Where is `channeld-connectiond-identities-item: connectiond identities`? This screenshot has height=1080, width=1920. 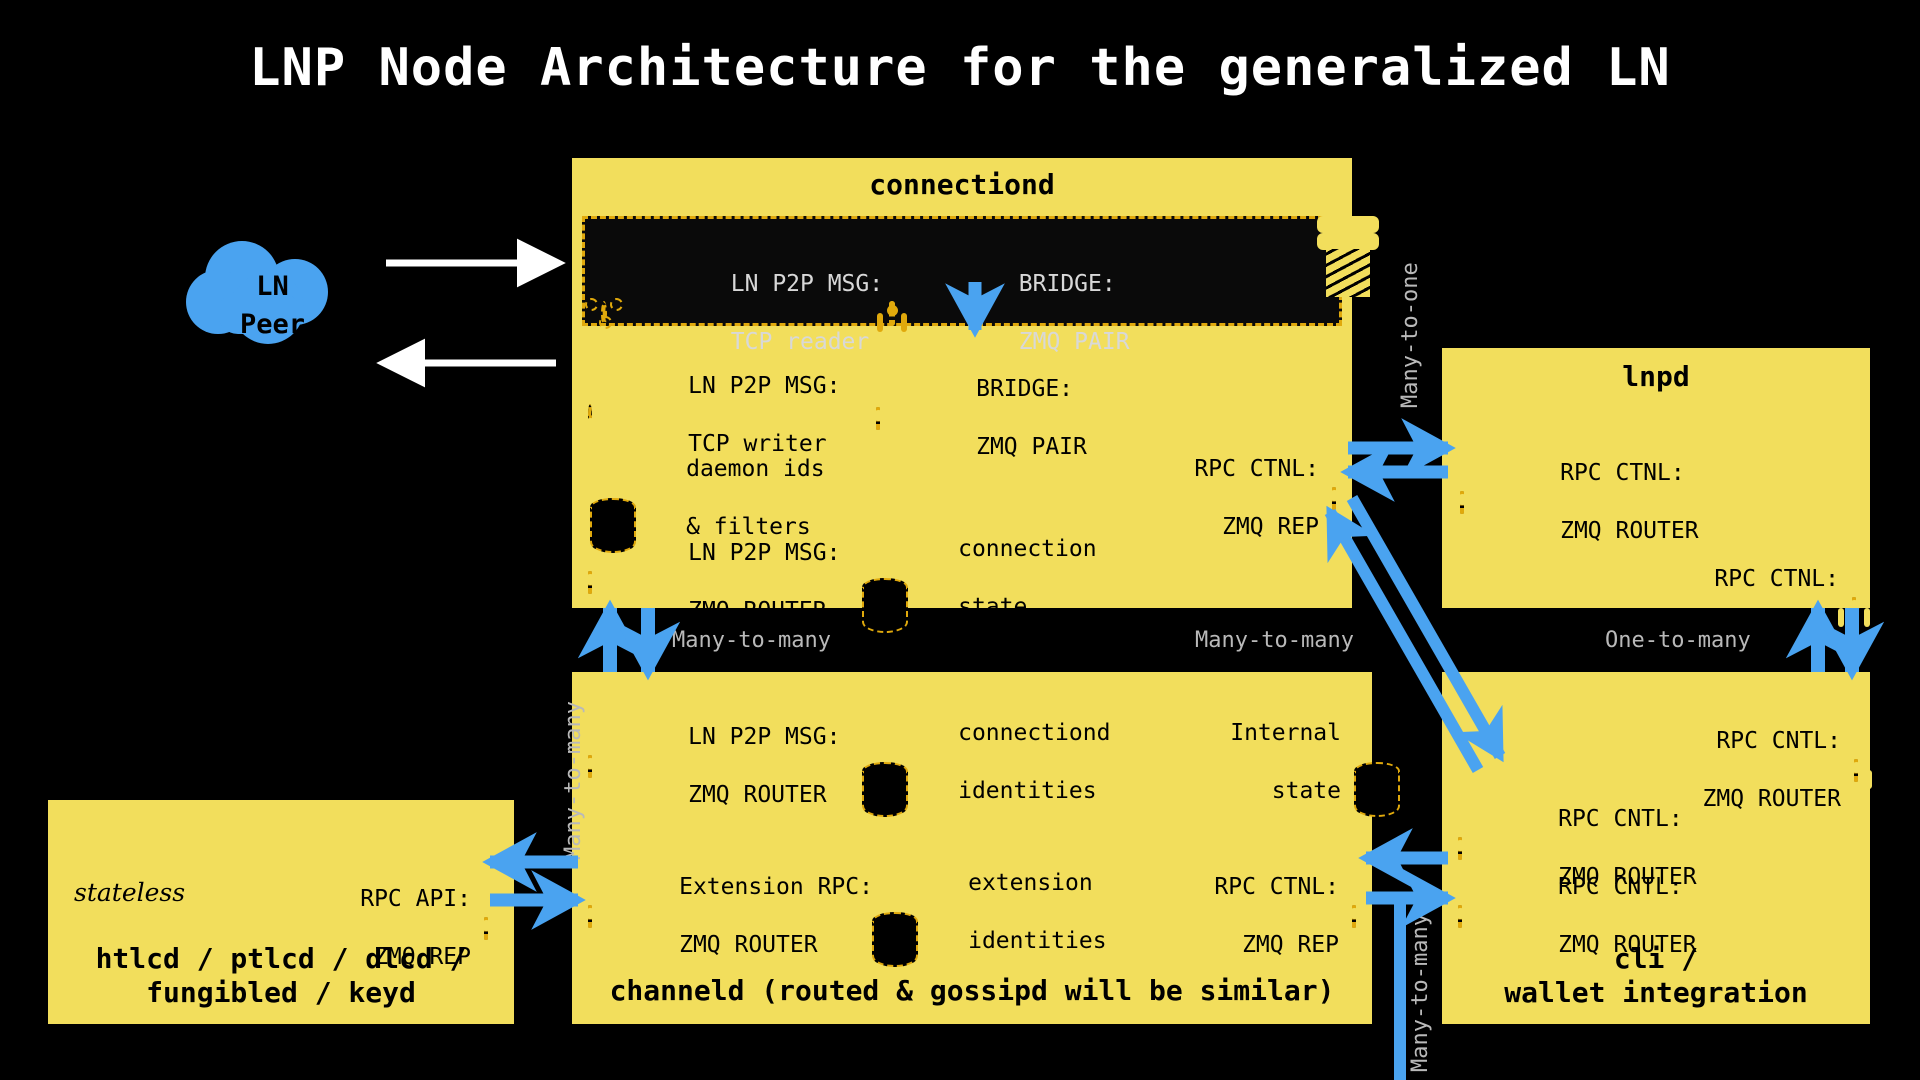 channeld-connectiond-identities-item: connectiond identities is located at coordinates (986, 762).